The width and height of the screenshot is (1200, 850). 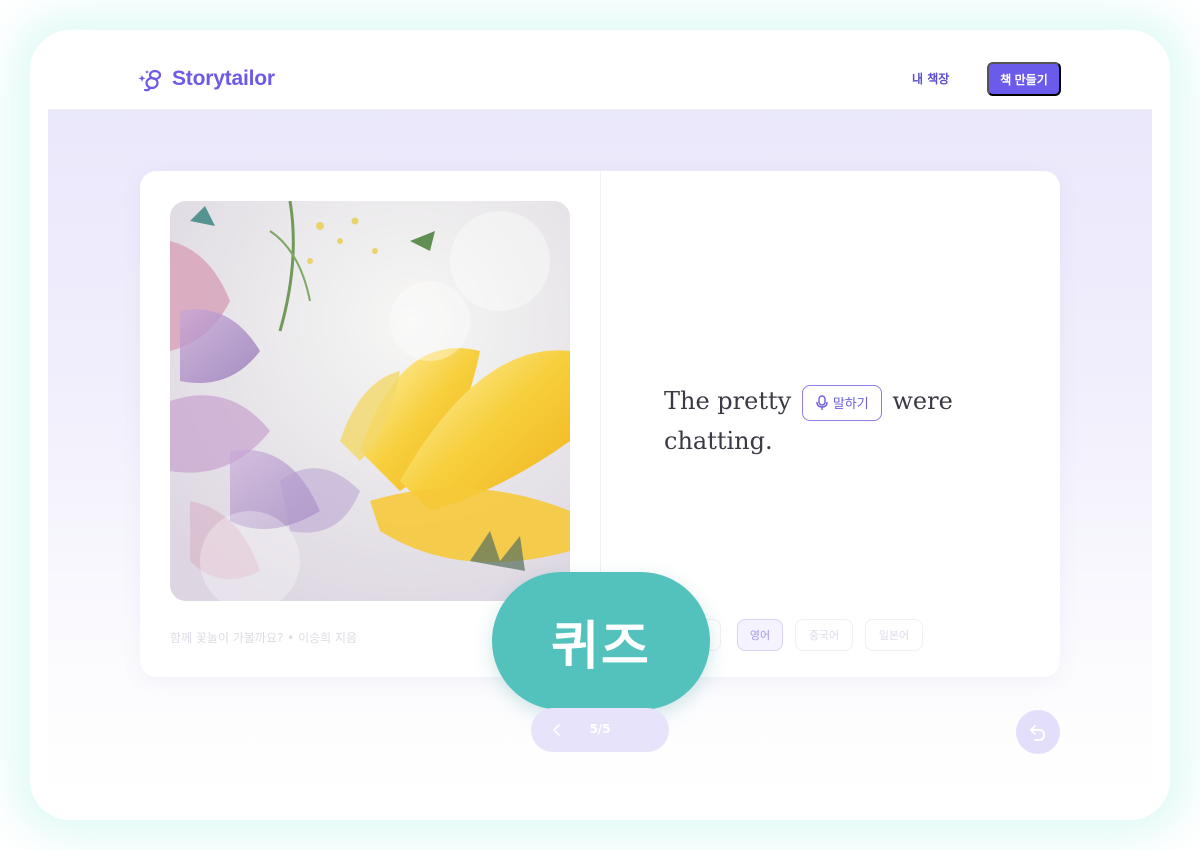 What do you see at coordinates (223, 78) in the screenshot?
I see `logo-text: Storytailor` at bounding box center [223, 78].